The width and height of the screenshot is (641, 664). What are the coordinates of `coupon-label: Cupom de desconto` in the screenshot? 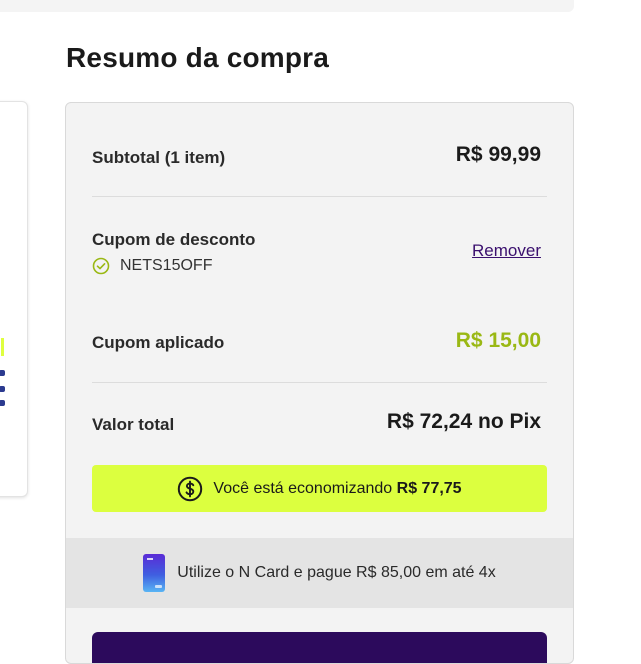 It's located at (174, 239).